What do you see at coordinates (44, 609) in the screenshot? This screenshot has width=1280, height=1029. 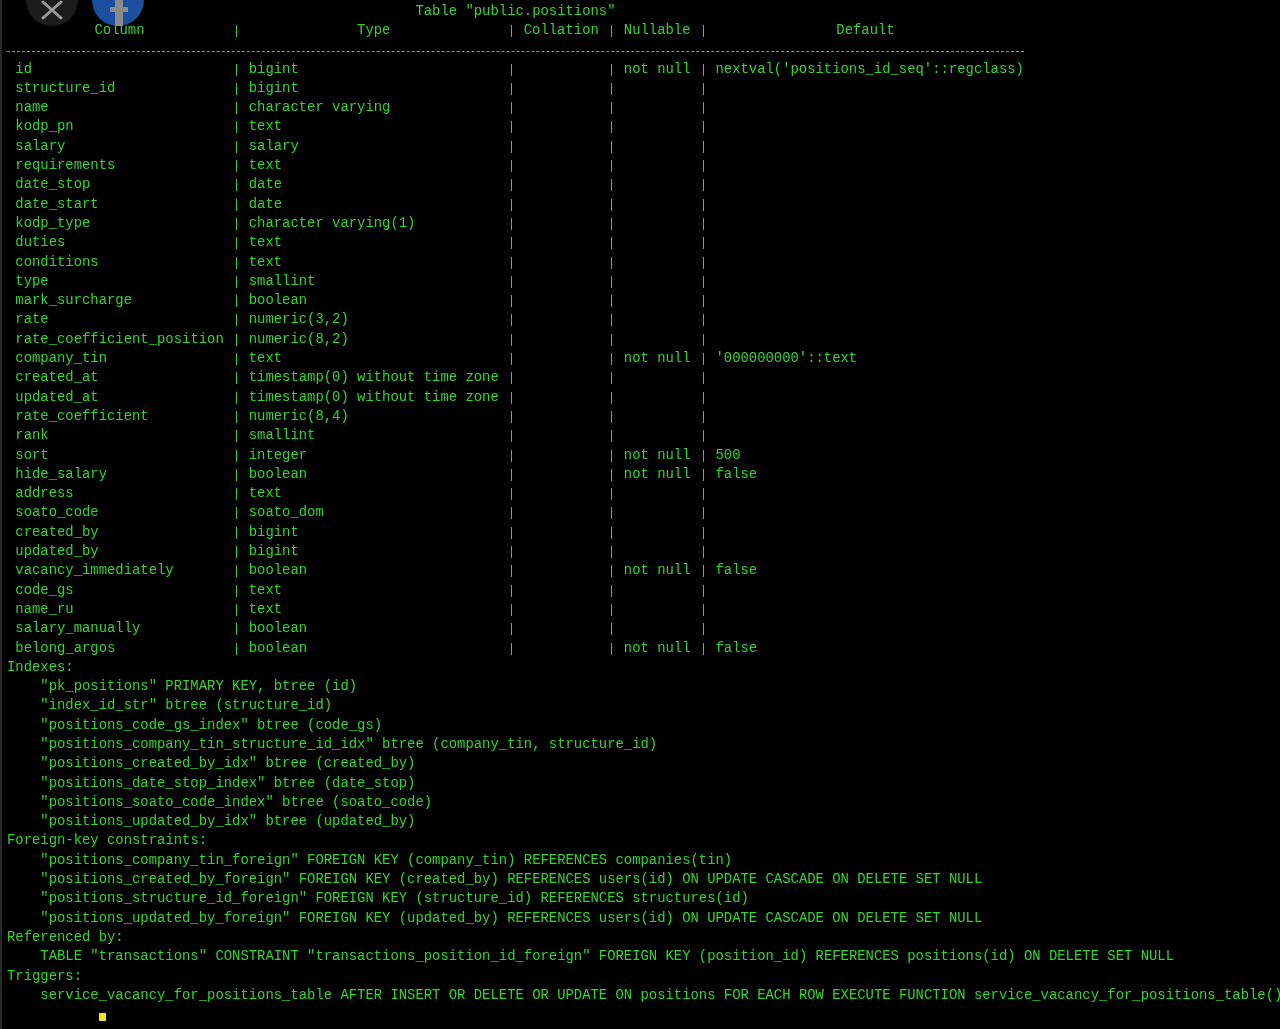 I see `table-cell-text: name_ru` at bounding box center [44, 609].